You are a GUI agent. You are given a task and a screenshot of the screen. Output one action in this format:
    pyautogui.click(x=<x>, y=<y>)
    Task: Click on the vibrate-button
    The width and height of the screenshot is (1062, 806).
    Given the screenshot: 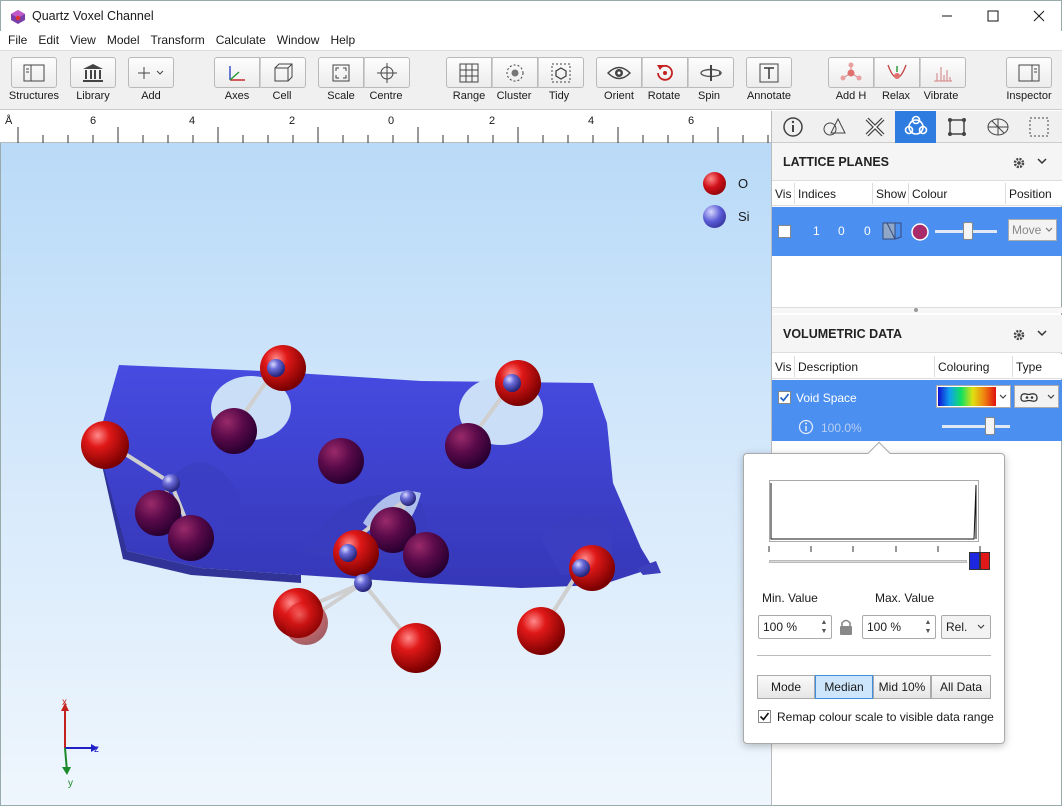 What is the action you would take?
    pyautogui.click(x=943, y=72)
    